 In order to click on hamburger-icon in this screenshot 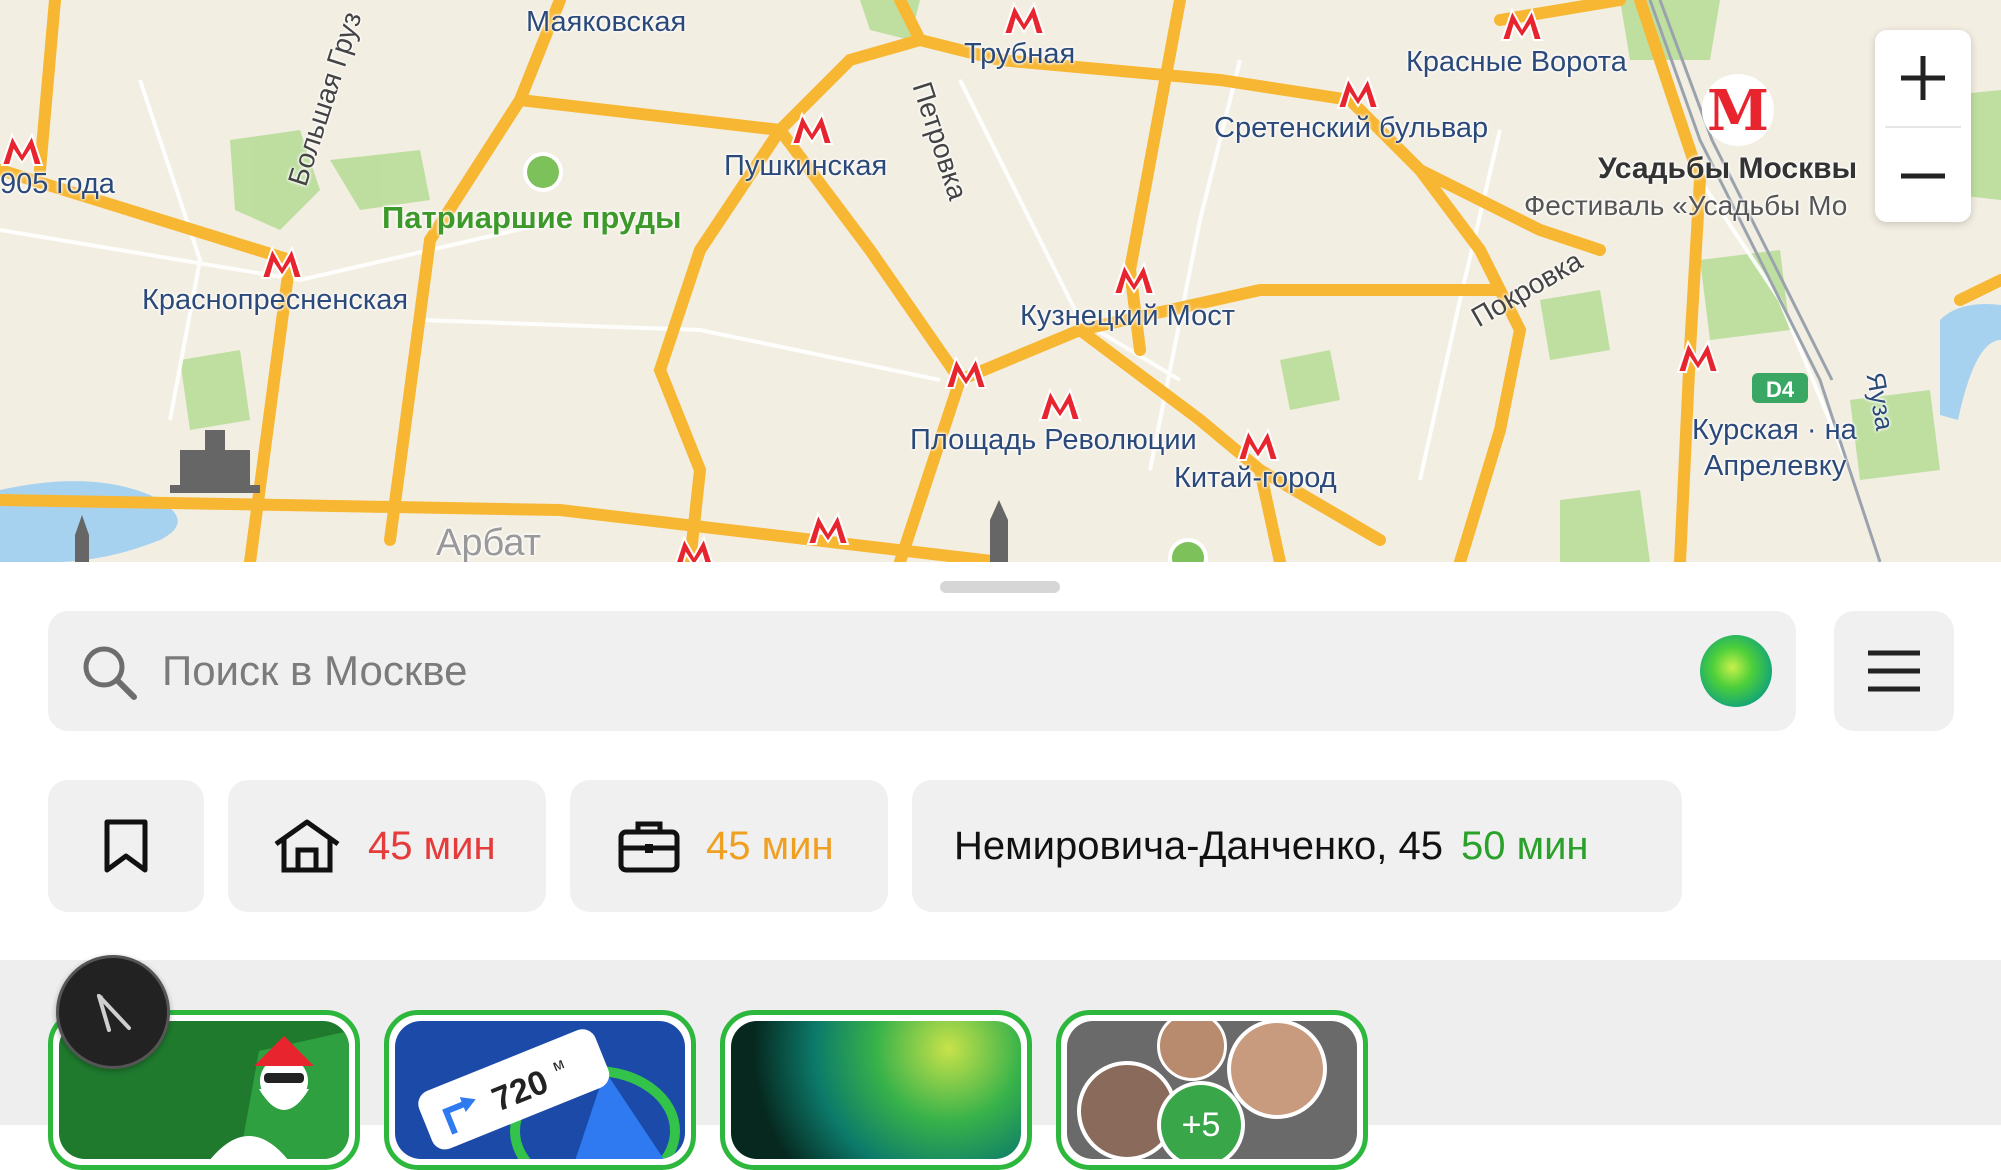, I will do `click(1894, 671)`.